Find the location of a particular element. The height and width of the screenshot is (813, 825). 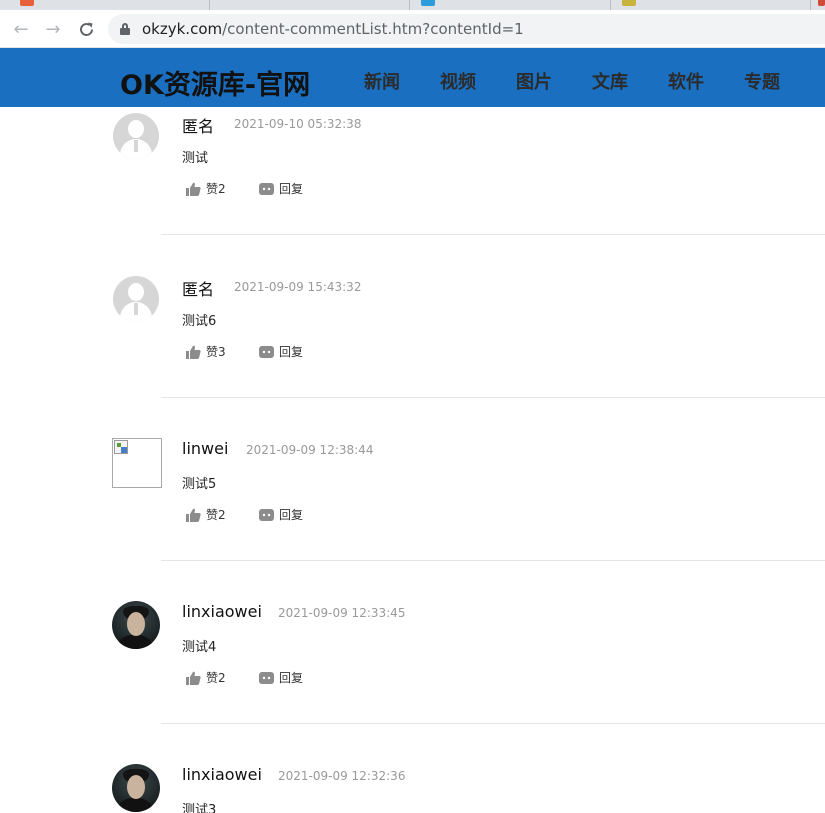

like-button: 赞3 is located at coordinates (206, 351).